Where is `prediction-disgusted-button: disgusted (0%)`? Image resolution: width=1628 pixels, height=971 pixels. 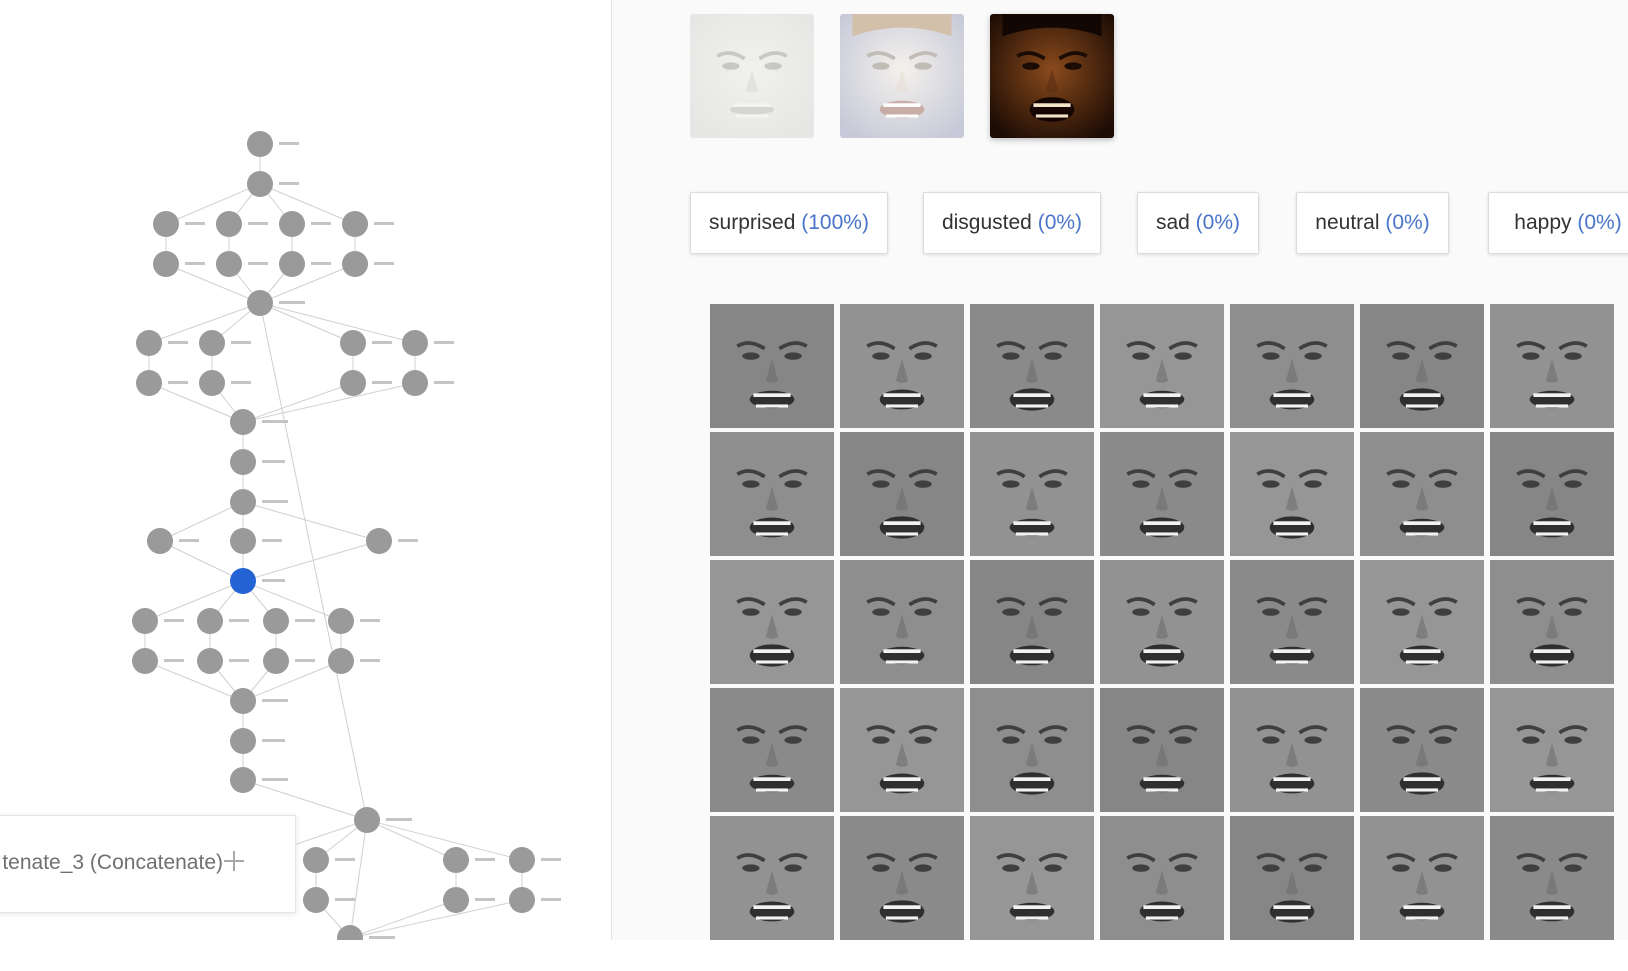 prediction-disgusted-button: disgusted (0%) is located at coordinates (1012, 223).